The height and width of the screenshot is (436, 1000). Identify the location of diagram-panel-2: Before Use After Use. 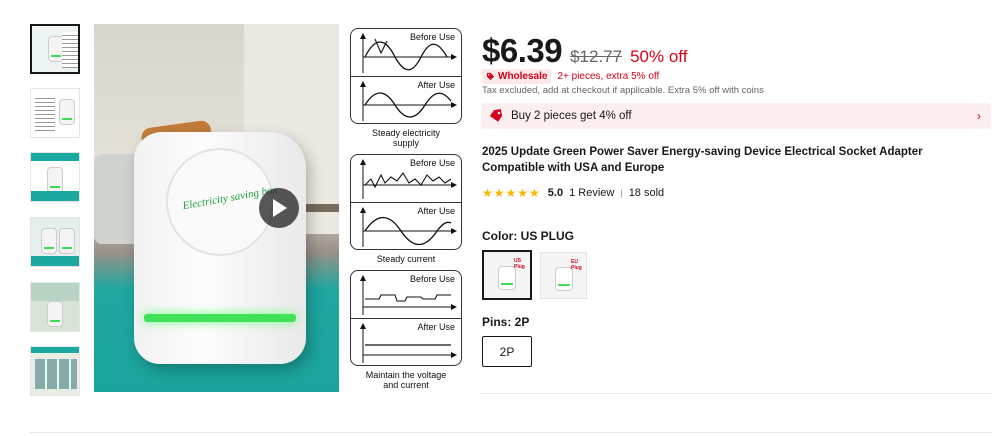
(406, 202).